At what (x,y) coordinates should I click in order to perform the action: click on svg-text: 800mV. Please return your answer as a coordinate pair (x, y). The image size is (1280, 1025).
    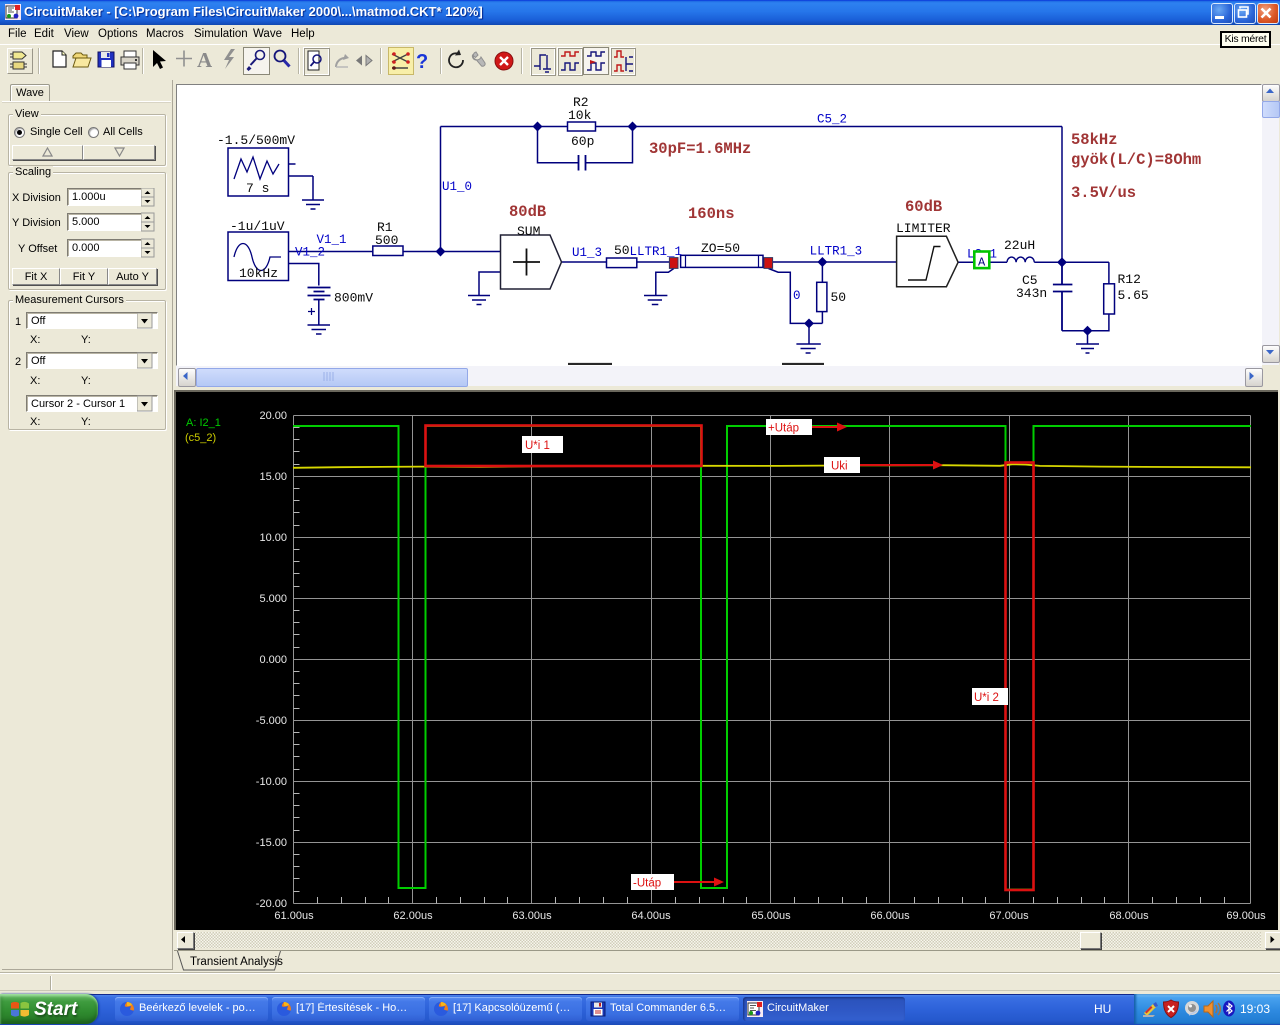
    Looking at the image, I should click on (353, 298).